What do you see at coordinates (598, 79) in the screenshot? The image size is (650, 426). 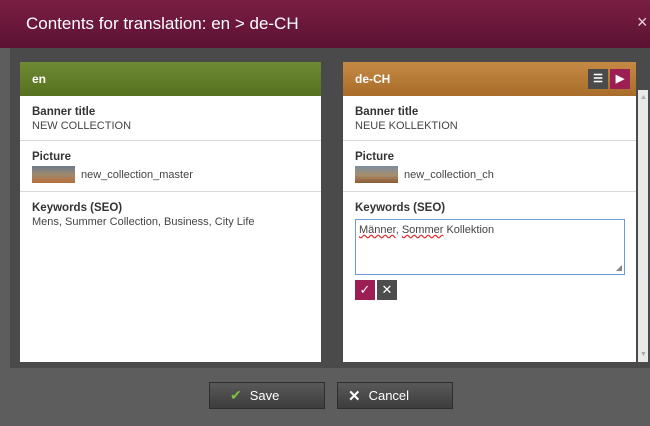 I see `list-view-icon: ☰` at bounding box center [598, 79].